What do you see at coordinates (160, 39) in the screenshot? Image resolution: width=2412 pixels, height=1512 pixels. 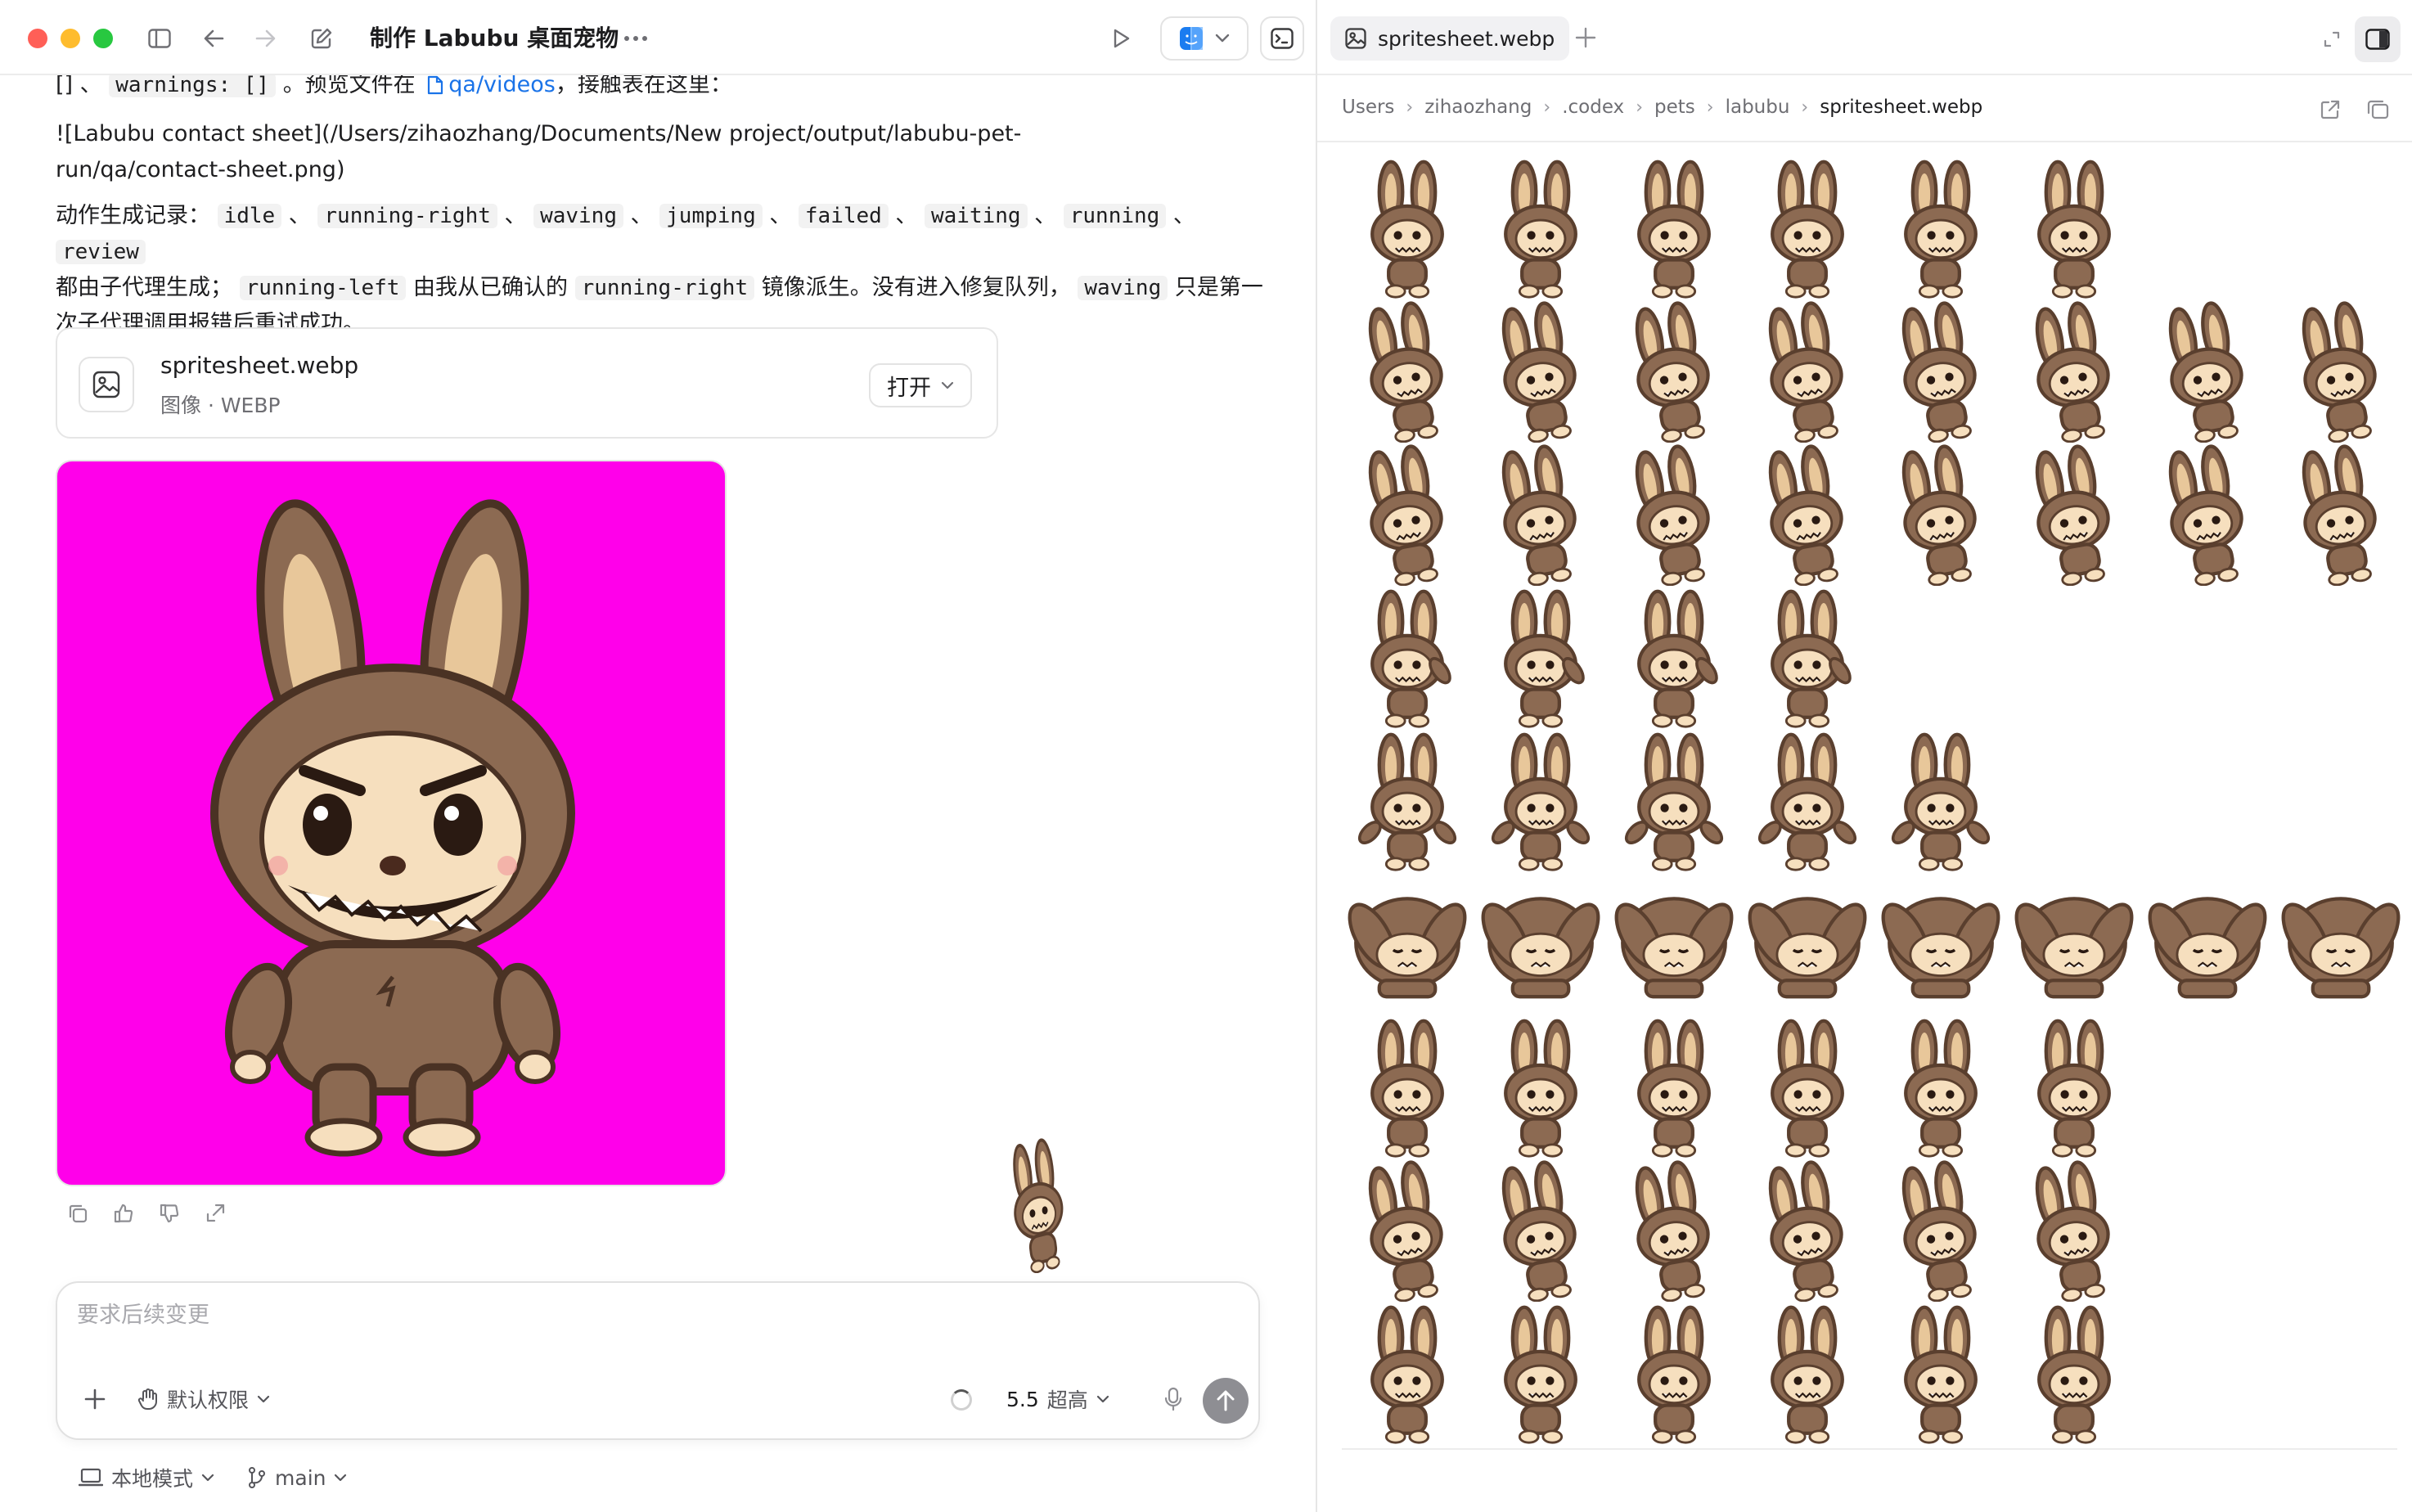 I see `sidebar-toggle-icon` at bounding box center [160, 39].